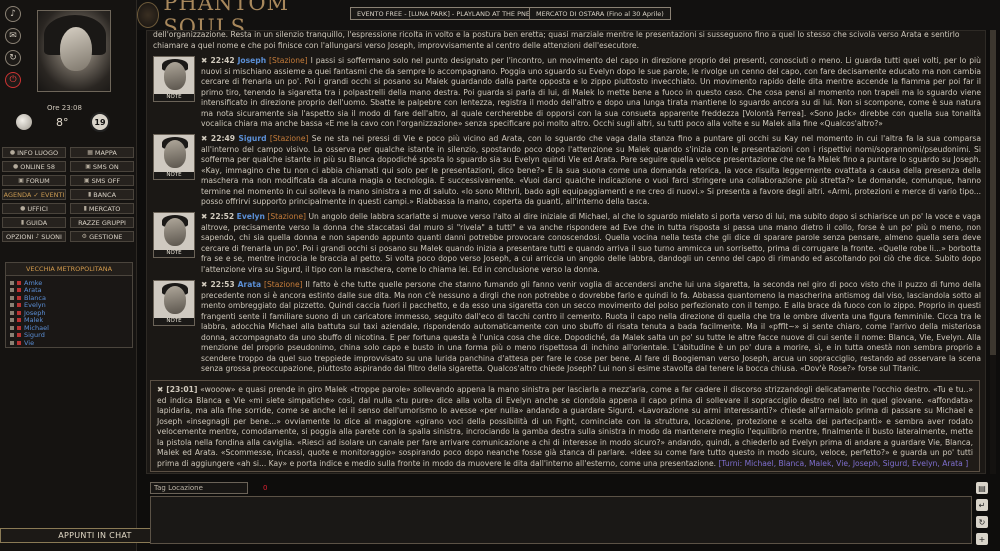 This screenshot has height=551, width=1000. What do you see at coordinates (148, 15) in the screenshot?
I see `emblem-icon` at bounding box center [148, 15].